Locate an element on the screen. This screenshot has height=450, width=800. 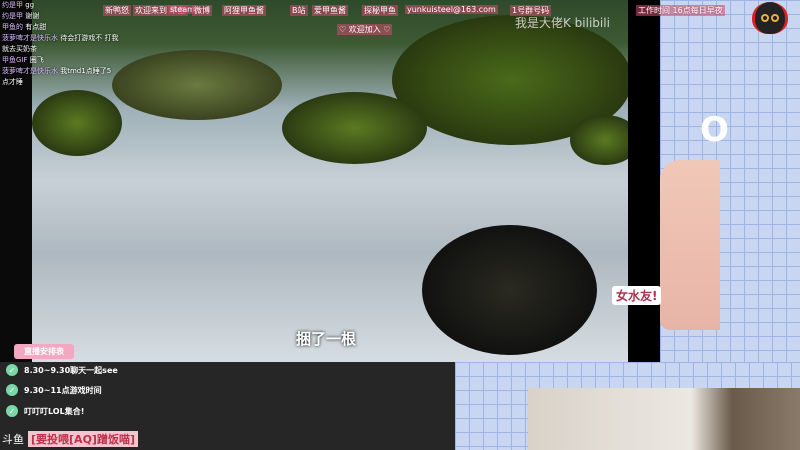
danmu: ♡ 欢迎加入 ♡ is located at coordinates (365, 29).